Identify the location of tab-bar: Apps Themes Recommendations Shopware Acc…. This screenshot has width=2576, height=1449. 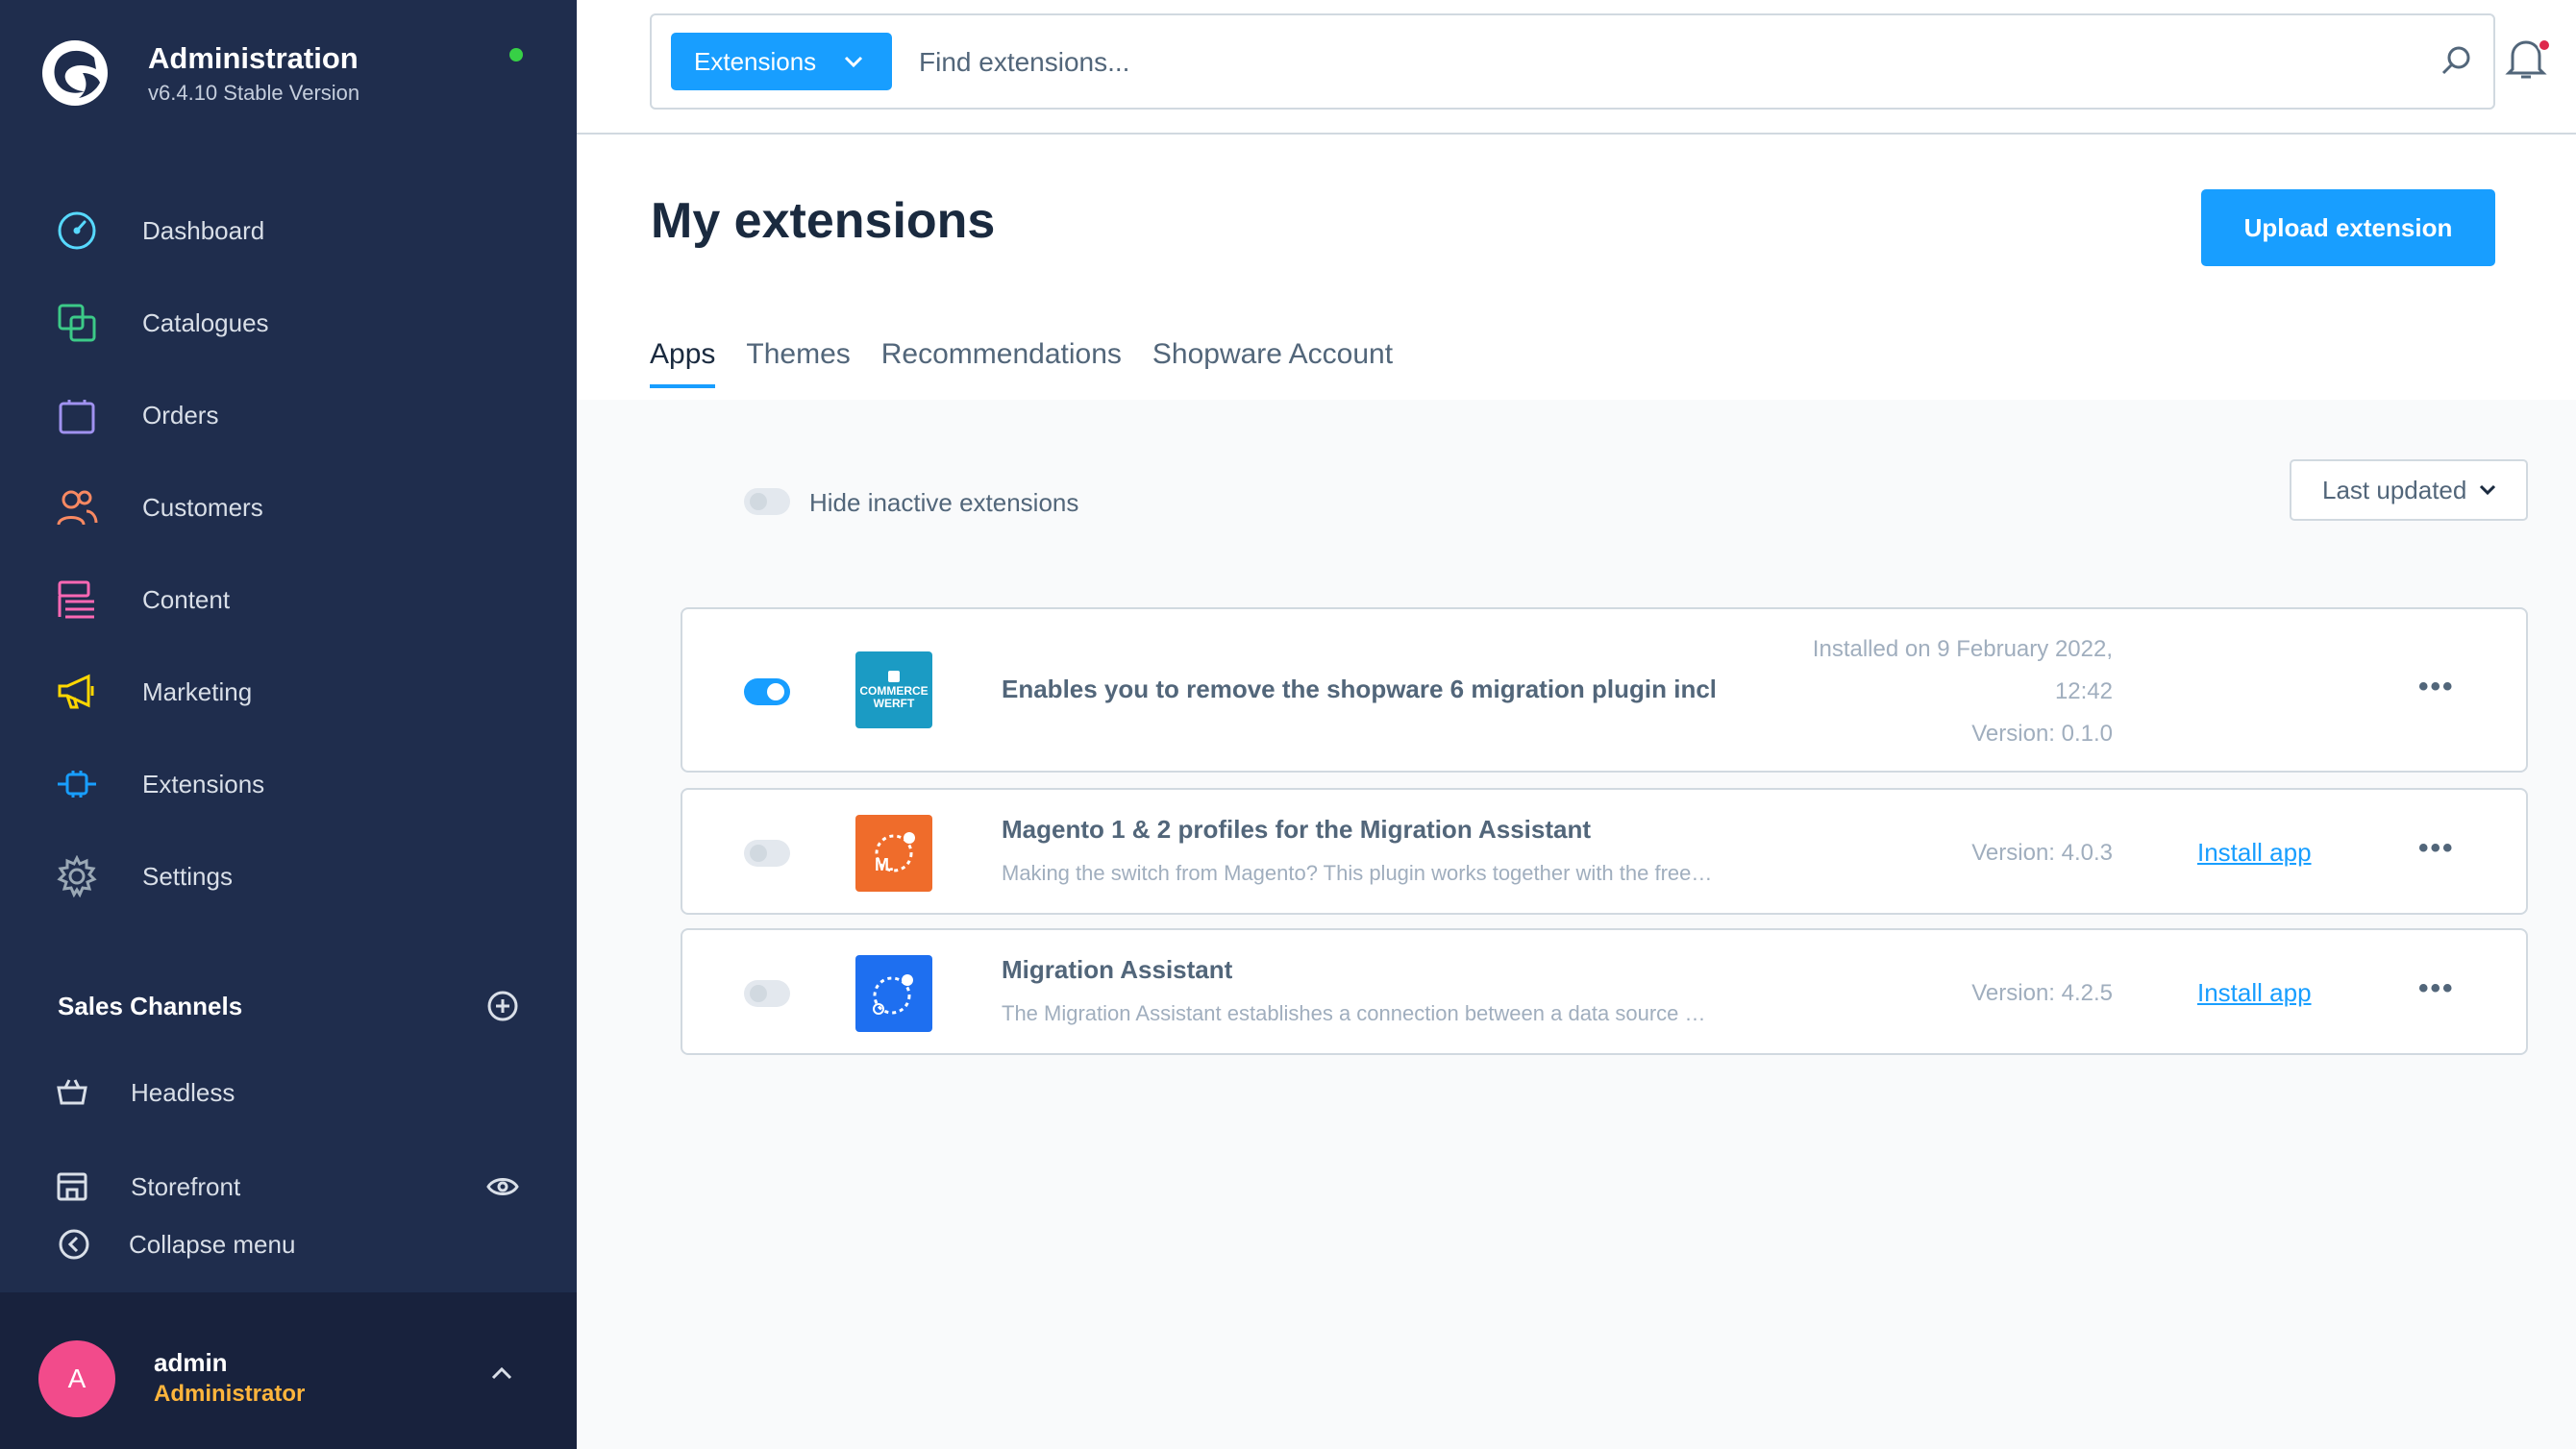
(1037, 363).